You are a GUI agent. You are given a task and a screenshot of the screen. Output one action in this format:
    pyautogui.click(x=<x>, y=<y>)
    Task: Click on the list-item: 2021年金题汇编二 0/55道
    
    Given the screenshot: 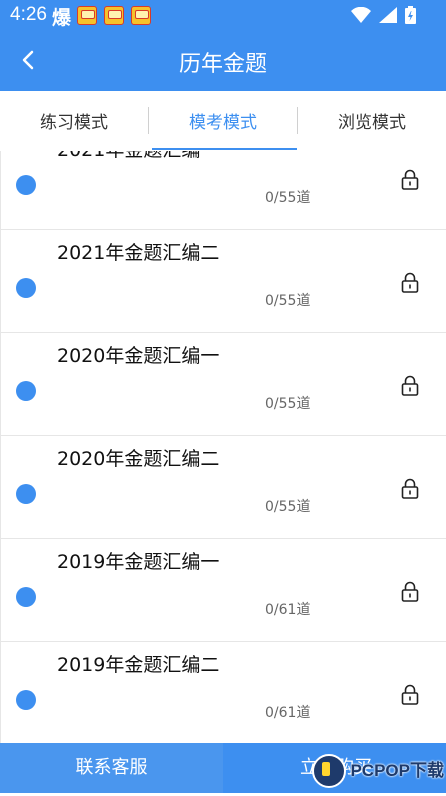 What is the action you would take?
    pyautogui.click(x=223, y=281)
    